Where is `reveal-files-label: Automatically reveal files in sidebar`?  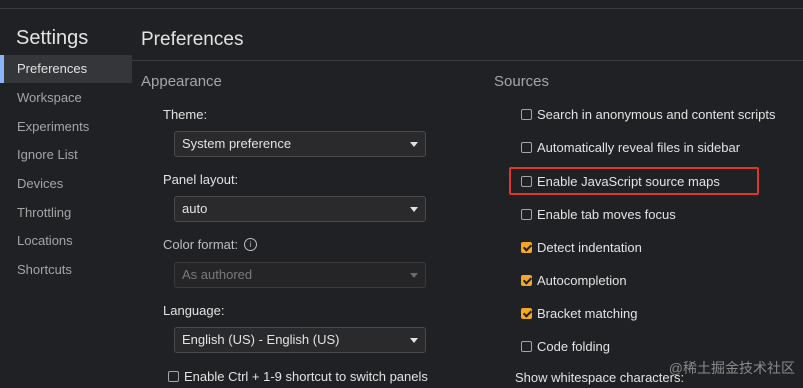
reveal-files-label: Automatically reveal files in sidebar is located at coordinates (638, 147).